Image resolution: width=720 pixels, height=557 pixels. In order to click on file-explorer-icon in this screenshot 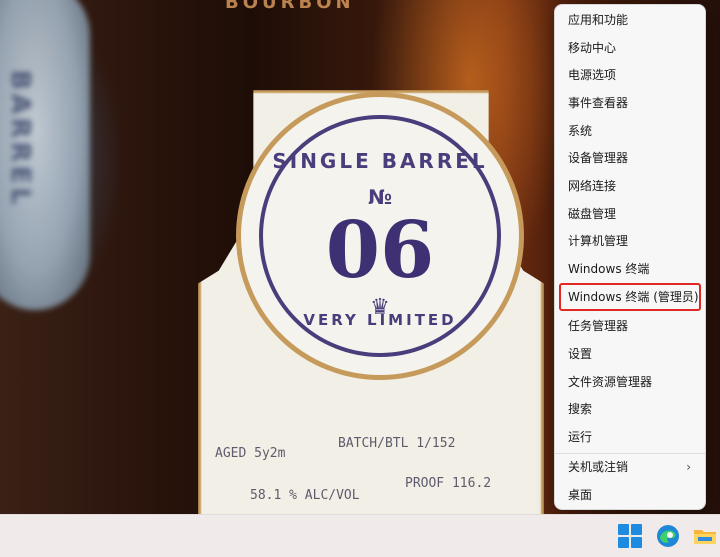, I will do `click(705, 536)`.